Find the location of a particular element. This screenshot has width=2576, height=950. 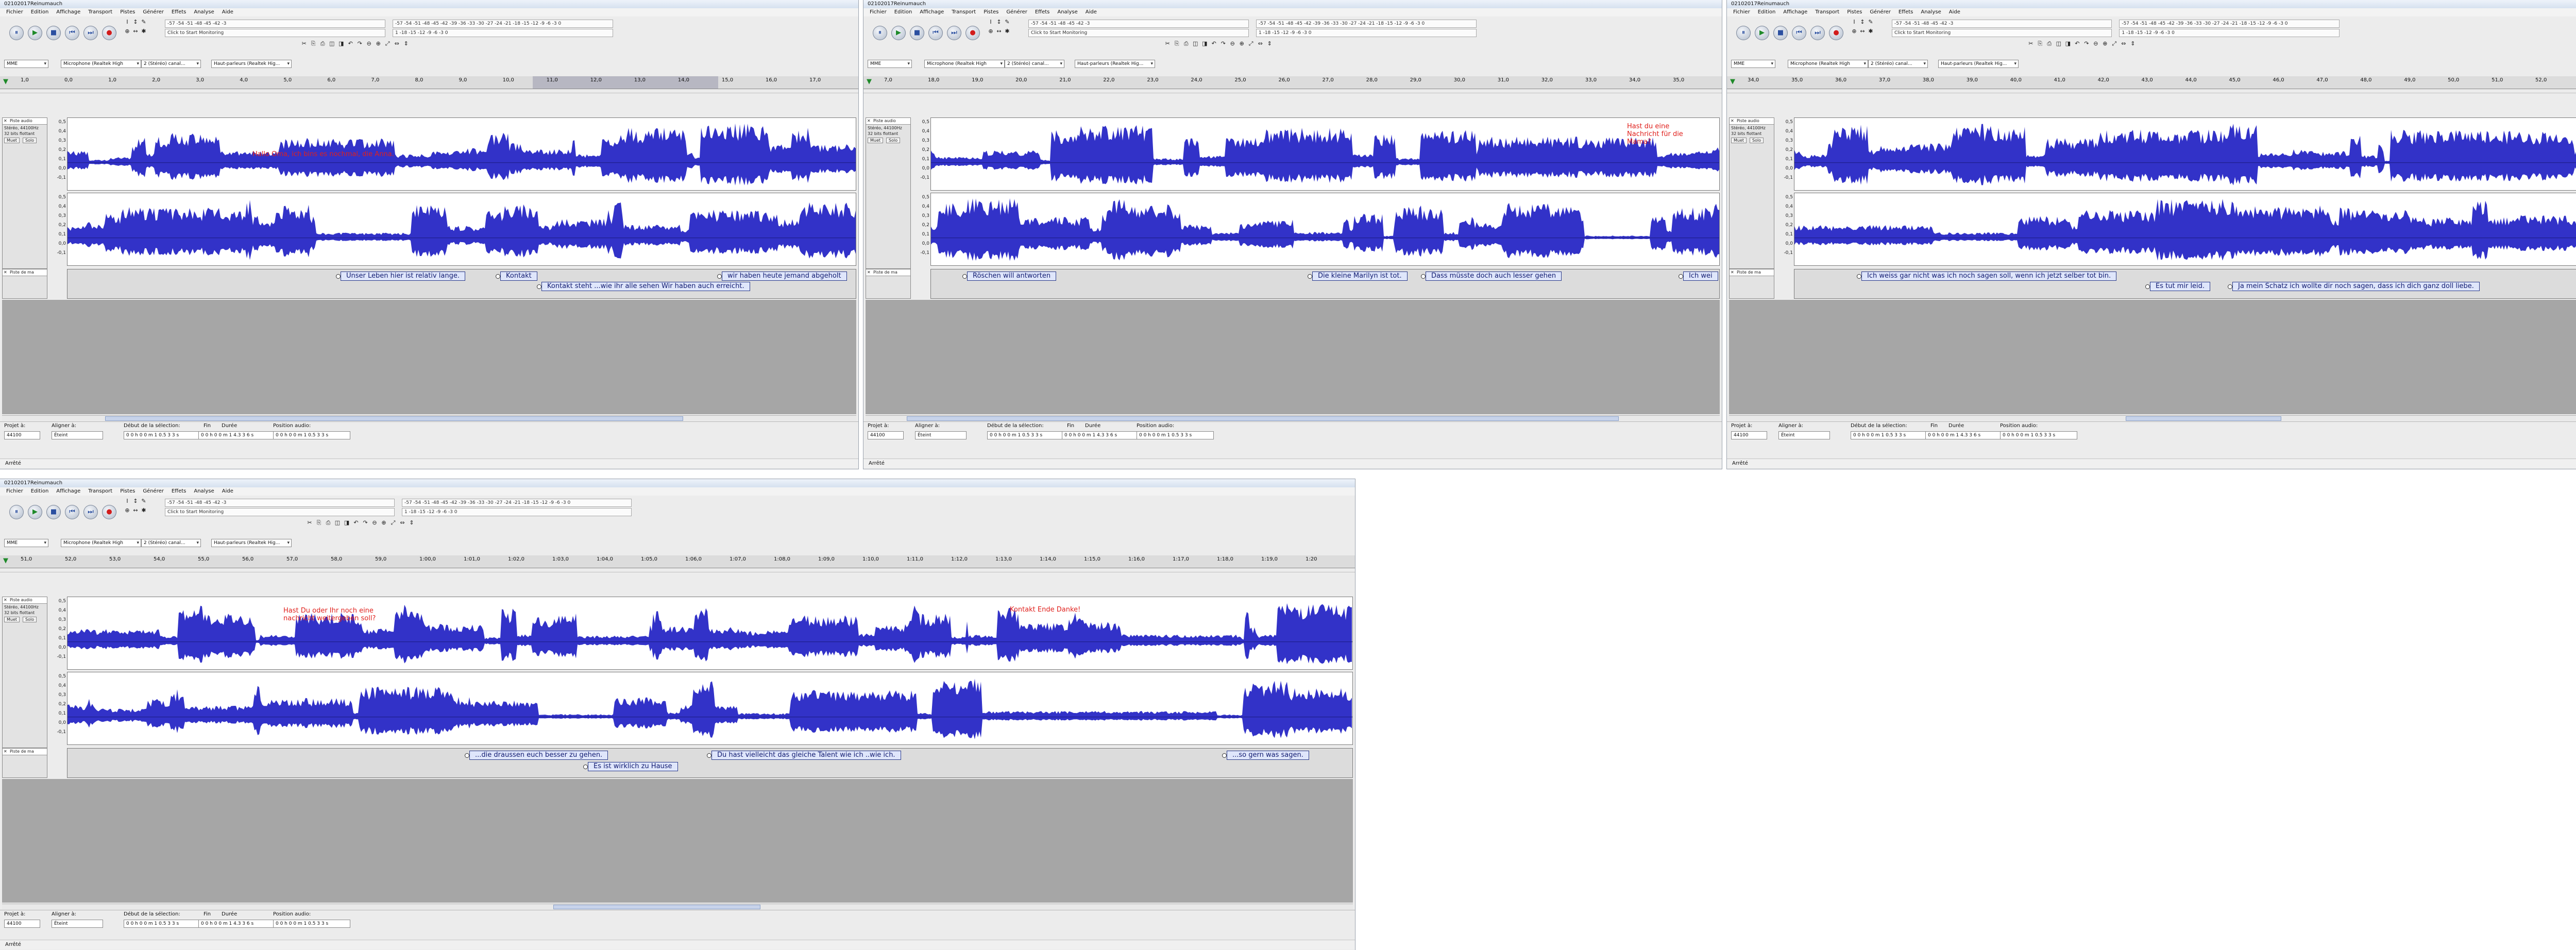

edit-tool-3-icon: ◫ is located at coordinates (337, 523).